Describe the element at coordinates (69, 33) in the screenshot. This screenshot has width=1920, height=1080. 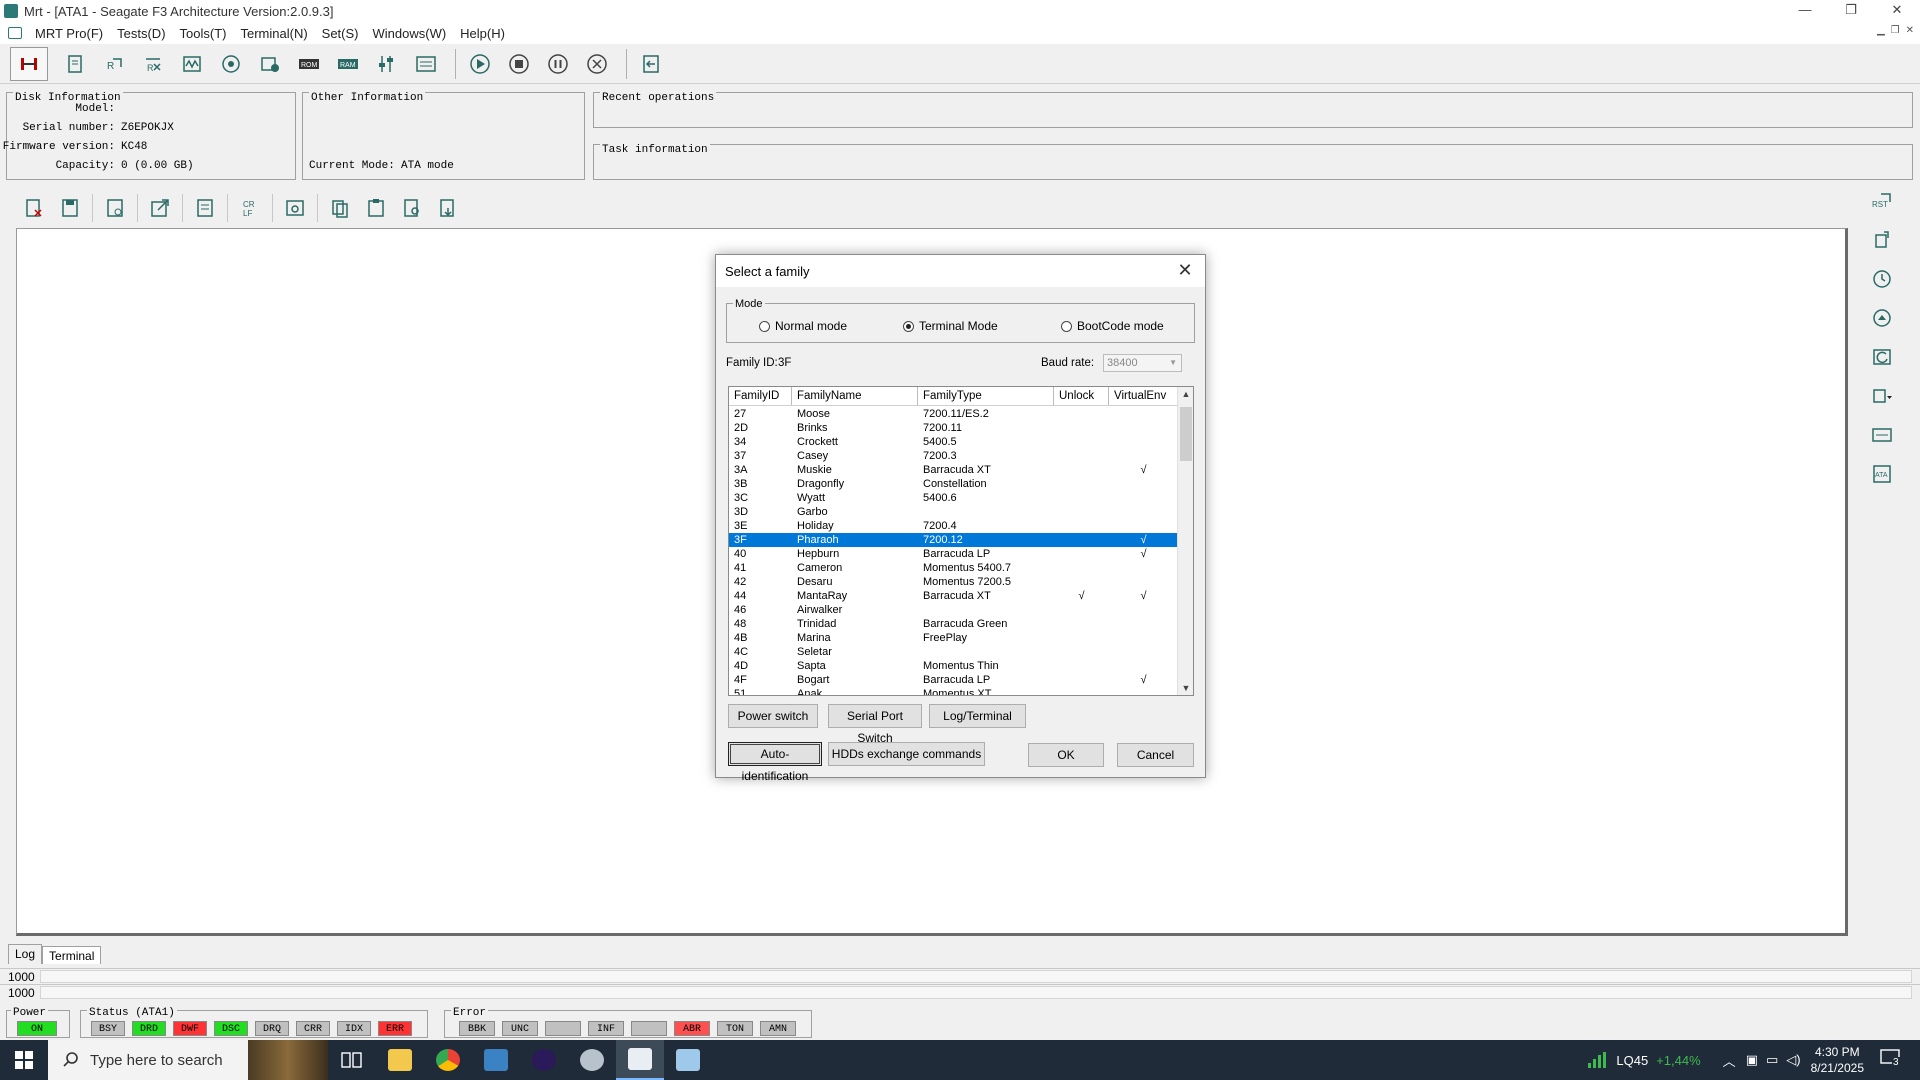
I see `menu-mrt-pro: MRT Pro(F)` at that location.